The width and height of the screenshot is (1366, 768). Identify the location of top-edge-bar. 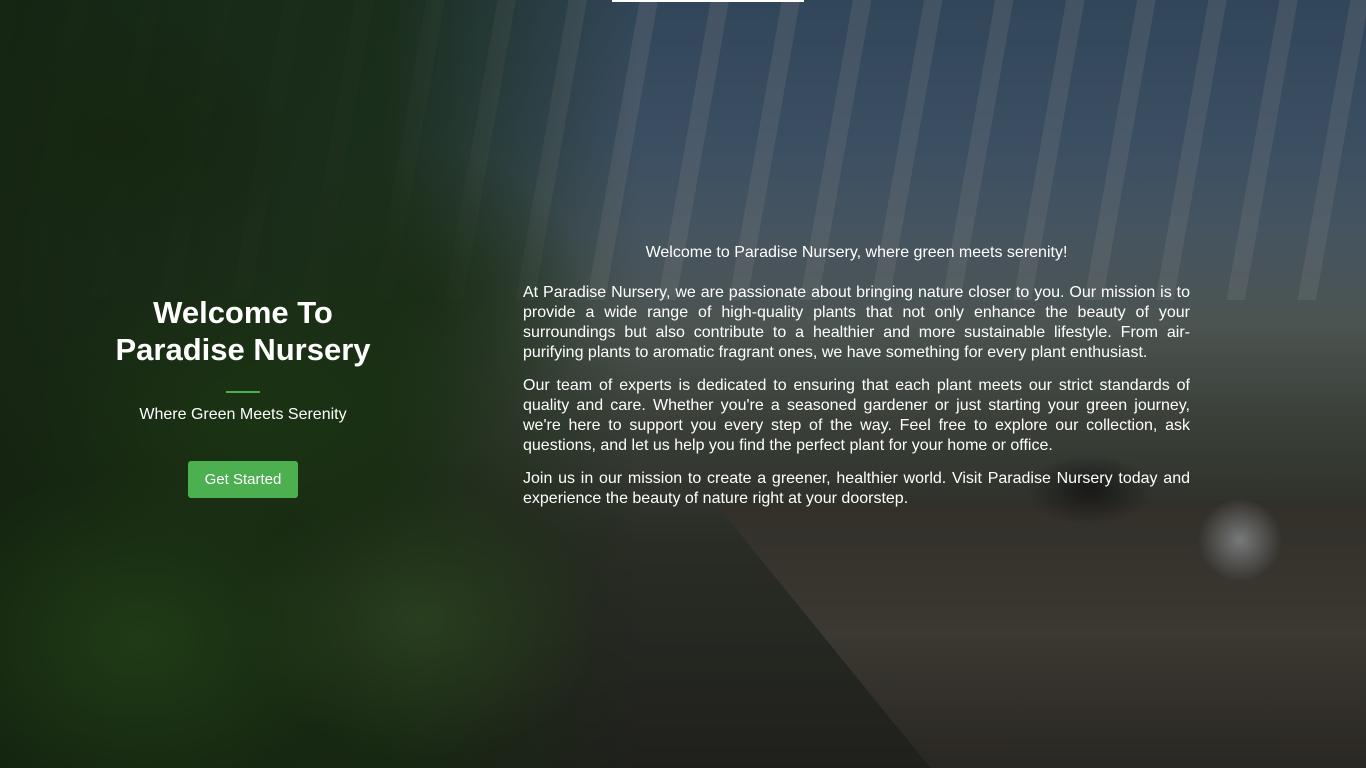
(708, 1).